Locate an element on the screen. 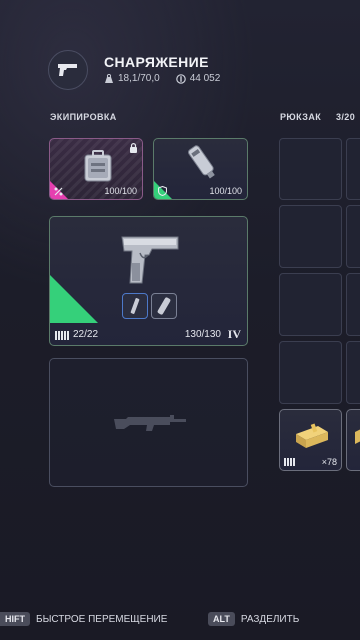 This screenshot has width=360, height=640. backpack-item-partial is located at coordinates (353, 440).